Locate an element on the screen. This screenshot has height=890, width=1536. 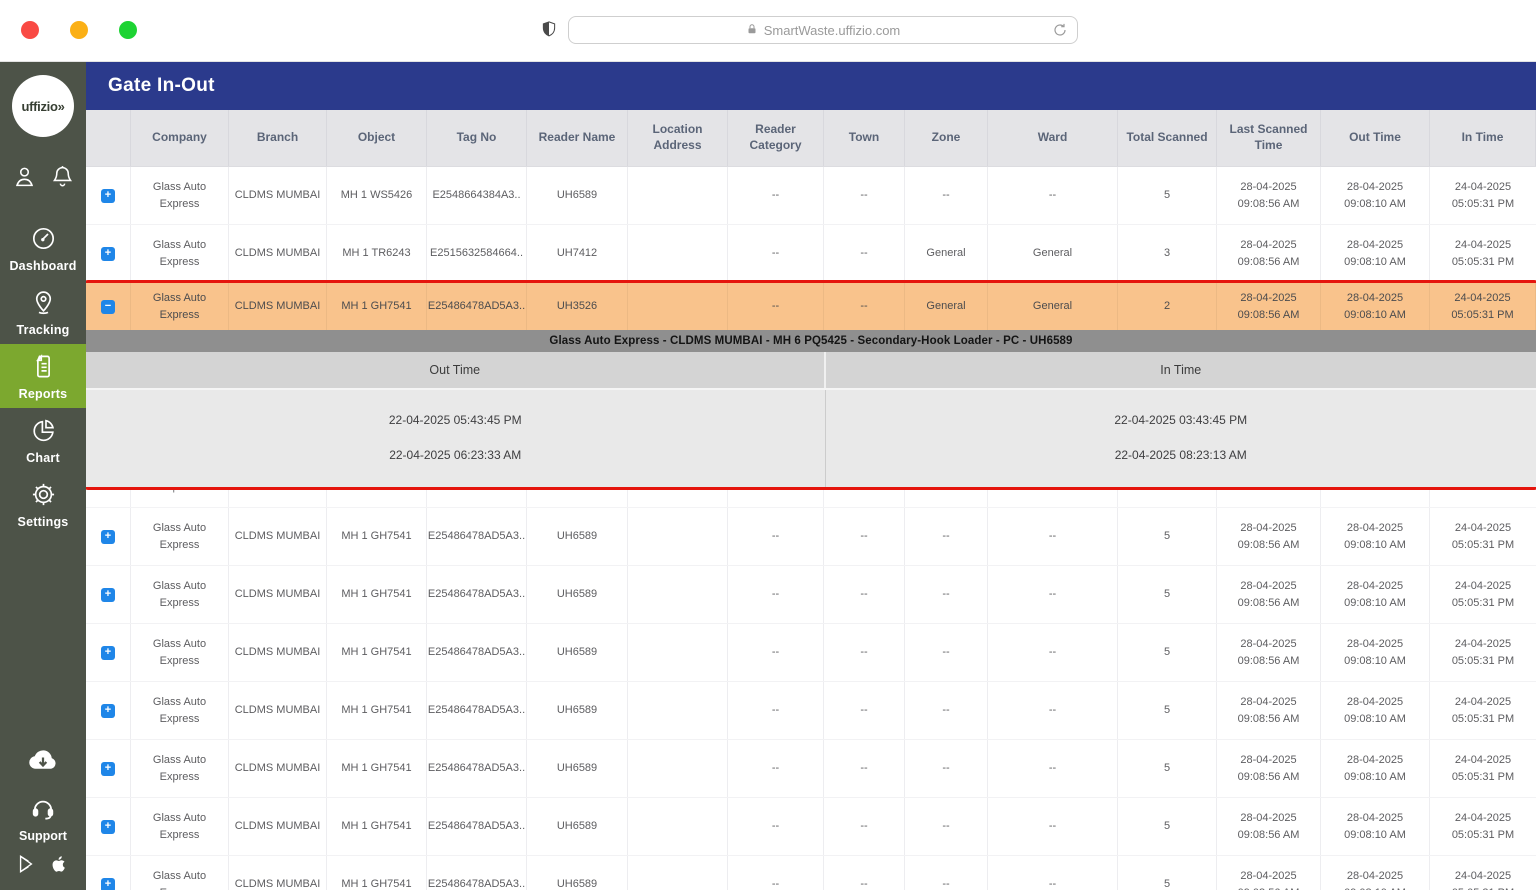
cell-total-scanned: 2 is located at coordinates (1167, 306).